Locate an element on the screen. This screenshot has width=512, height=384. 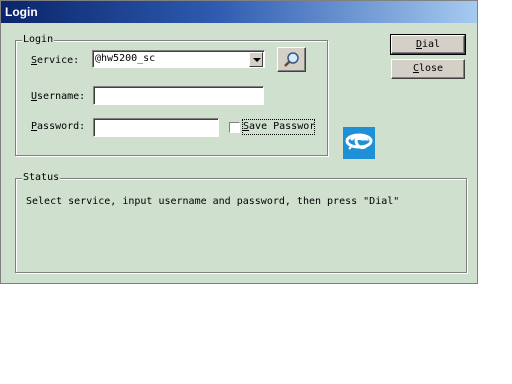
password-label: Password: is located at coordinates (58, 126).